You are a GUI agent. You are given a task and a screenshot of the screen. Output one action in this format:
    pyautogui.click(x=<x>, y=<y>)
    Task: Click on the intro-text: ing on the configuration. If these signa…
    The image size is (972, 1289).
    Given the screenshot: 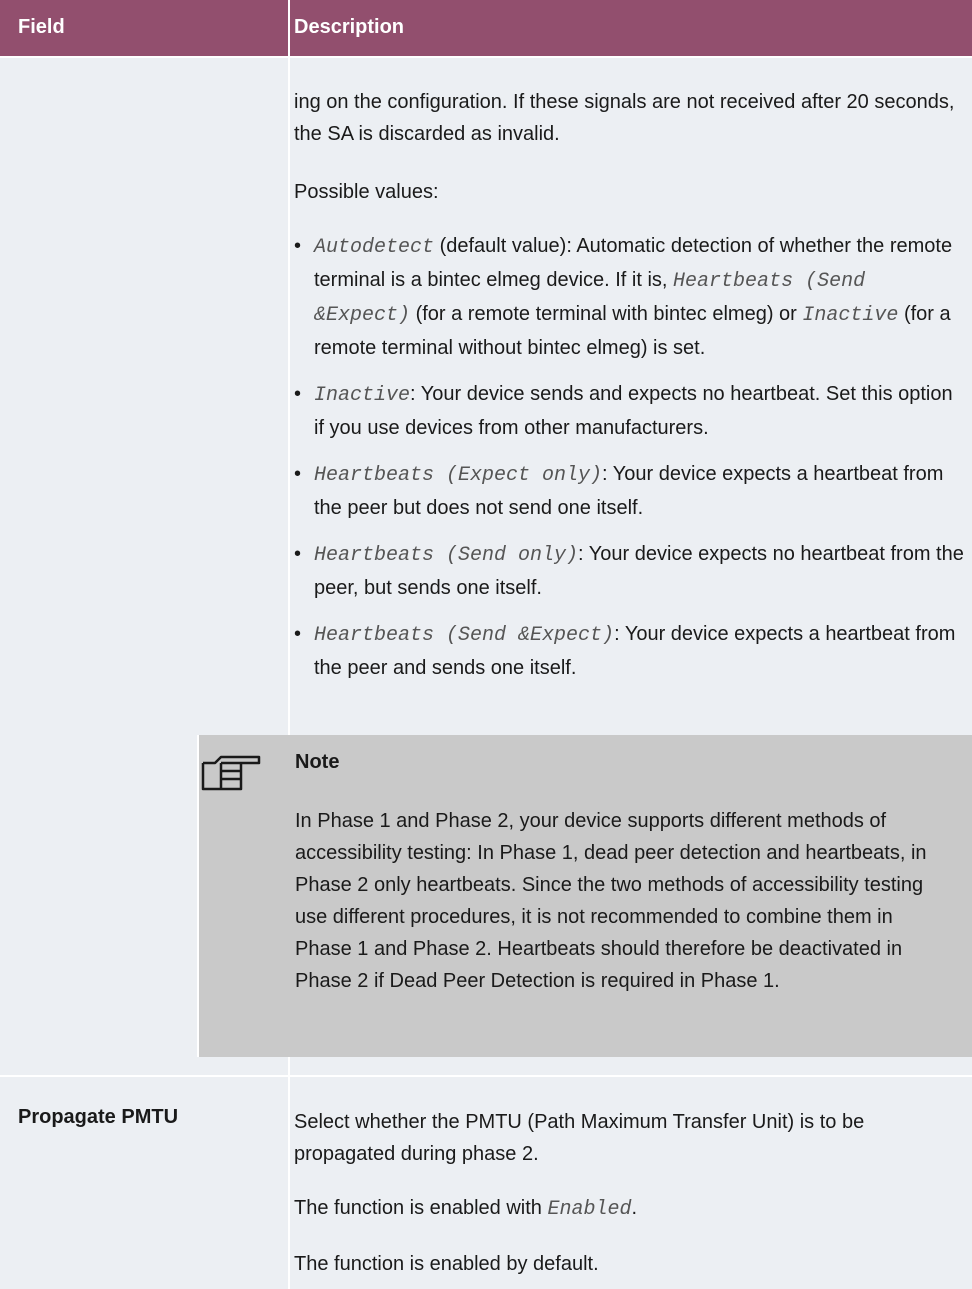 What is the action you would take?
    pyautogui.click(x=624, y=118)
    